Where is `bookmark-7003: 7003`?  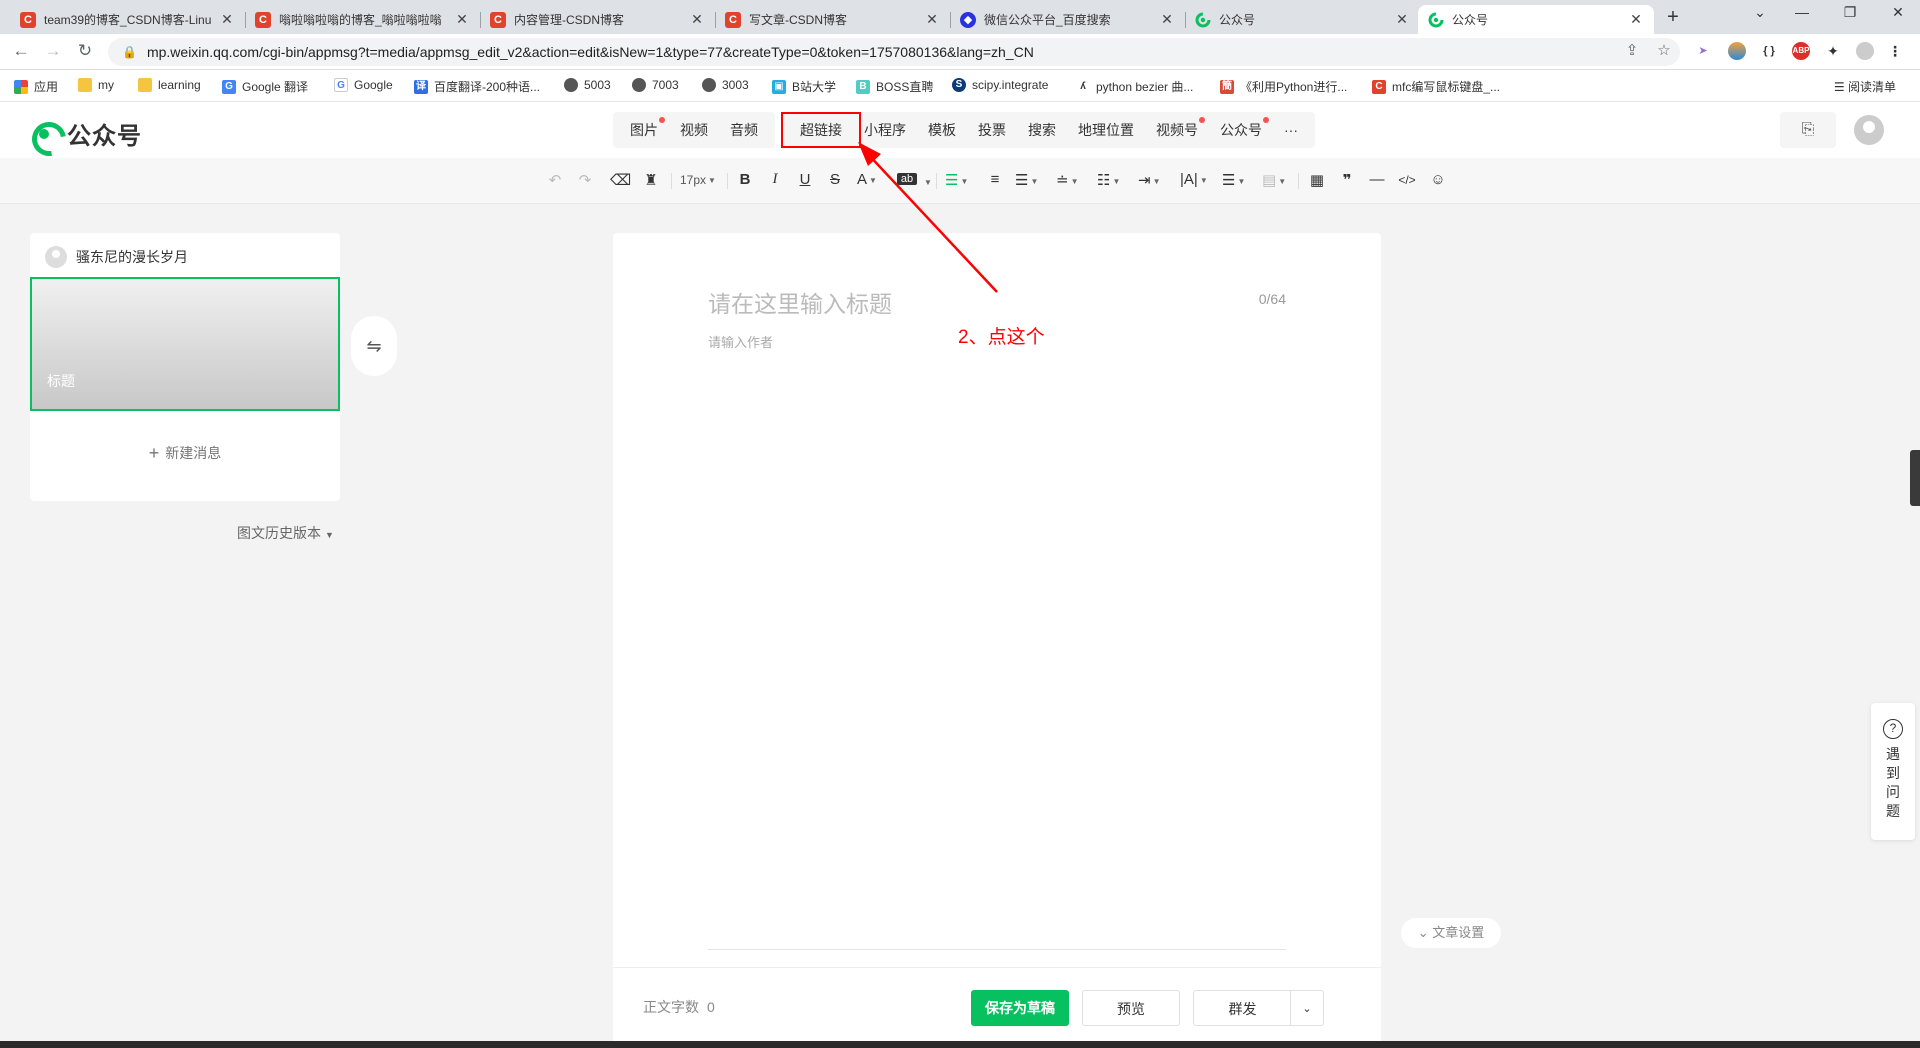
bookmark-7003: 7003 is located at coordinates (655, 85).